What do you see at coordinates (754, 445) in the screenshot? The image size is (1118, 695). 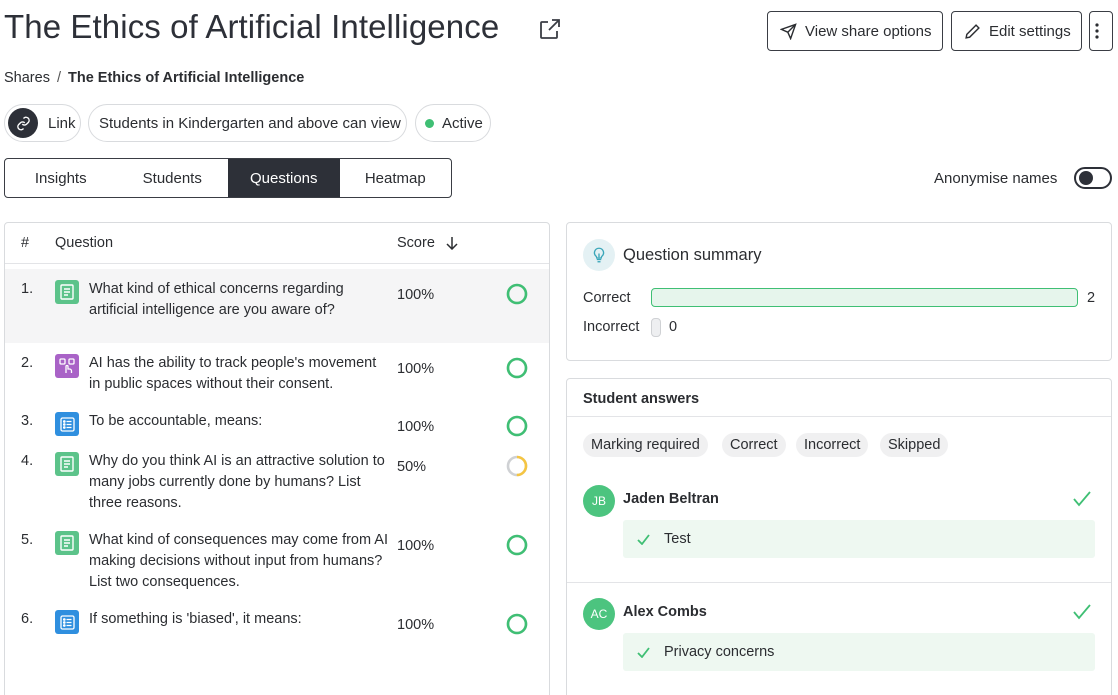 I see `filter-correct: Correct` at bounding box center [754, 445].